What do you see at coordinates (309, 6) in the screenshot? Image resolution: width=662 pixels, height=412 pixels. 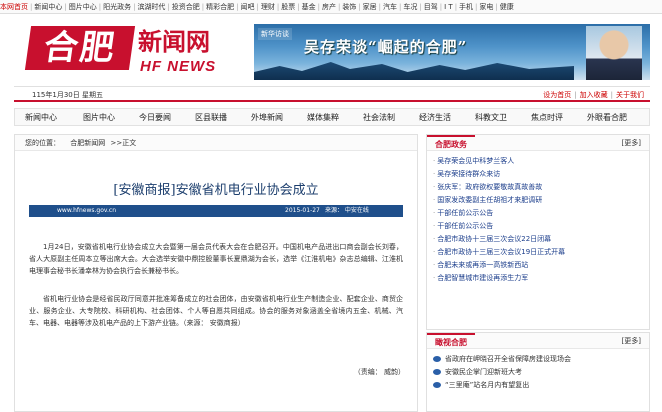 I see `topnav-item: 基金` at bounding box center [309, 6].